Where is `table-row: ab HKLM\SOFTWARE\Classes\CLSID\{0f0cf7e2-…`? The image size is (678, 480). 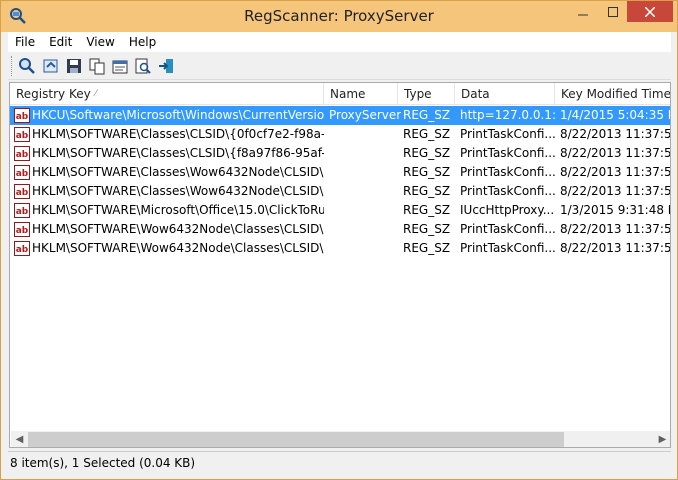
table-row: ab HKLM\SOFTWARE\Classes\CLSID\{0f0cf7e2-… is located at coordinates (340, 134).